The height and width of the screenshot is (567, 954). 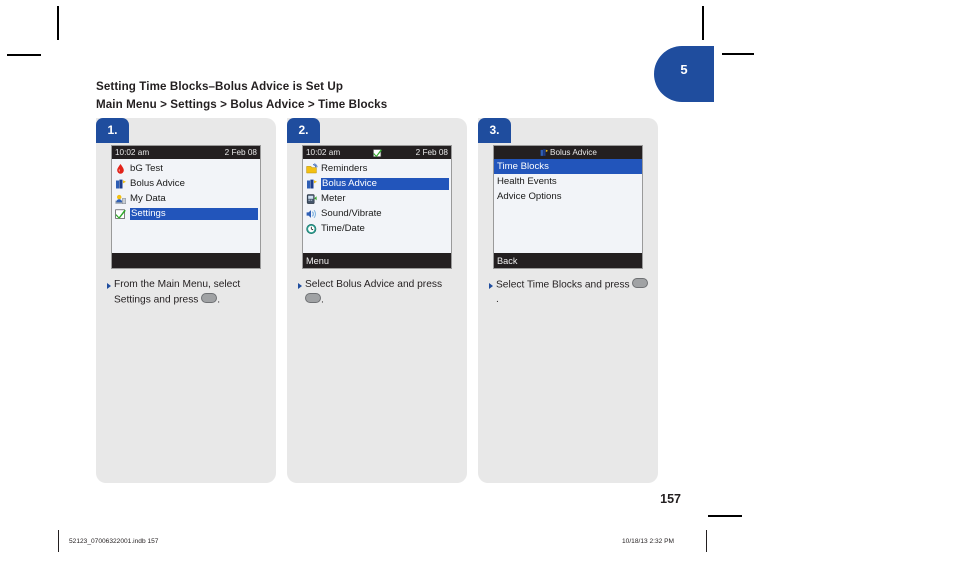 What do you see at coordinates (303, 130) in the screenshot?
I see `step-badge-2: 2.` at bounding box center [303, 130].